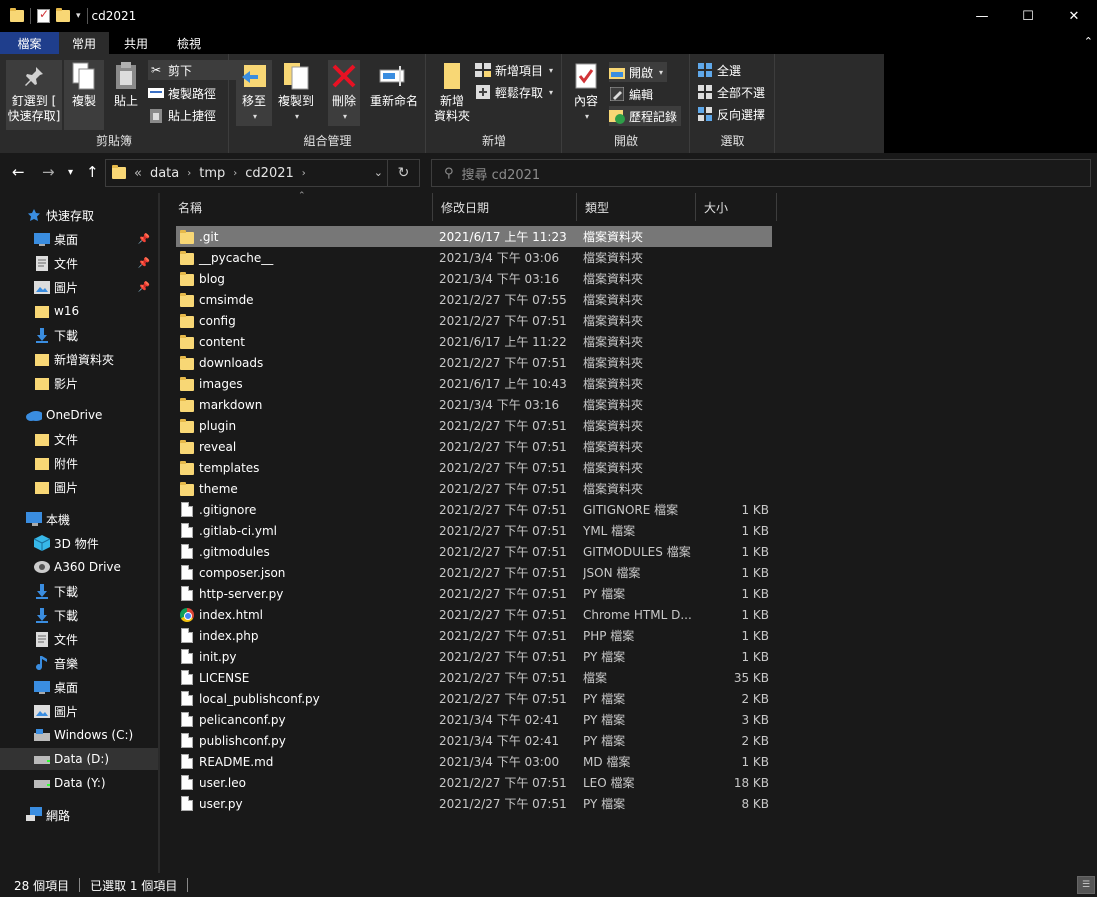 This screenshot has width=1097, height=897. Describe the element at coordinates (1088, 41) in the screenshot. I see `chevron-up-icon: ⌃` at that location.